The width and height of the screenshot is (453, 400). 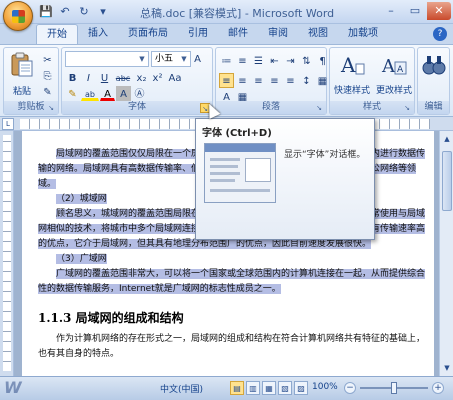 What do you see at coordinates (274, 80) in the screenshot?
I see `justify-button: ≡` at bounding box center [274, 80].